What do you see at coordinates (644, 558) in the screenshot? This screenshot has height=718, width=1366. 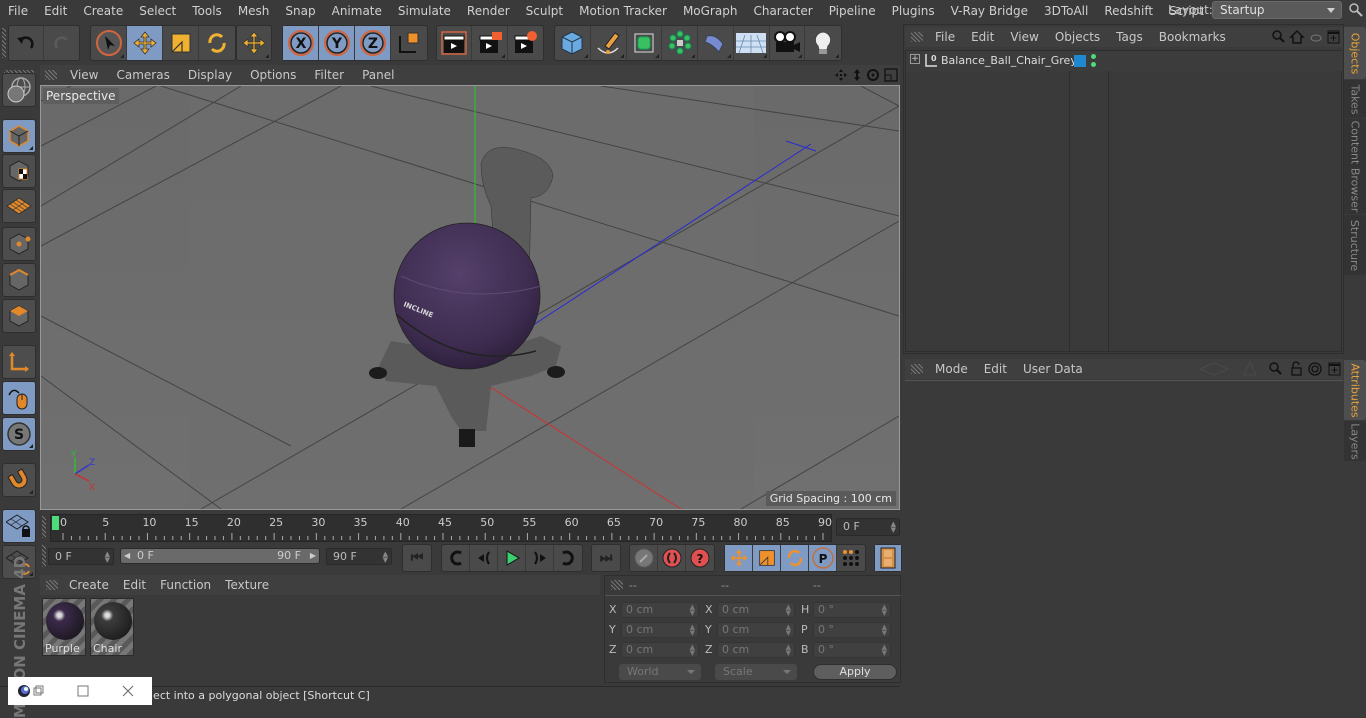 I see `record-active-objects-button` at bounding box center [644, 558].